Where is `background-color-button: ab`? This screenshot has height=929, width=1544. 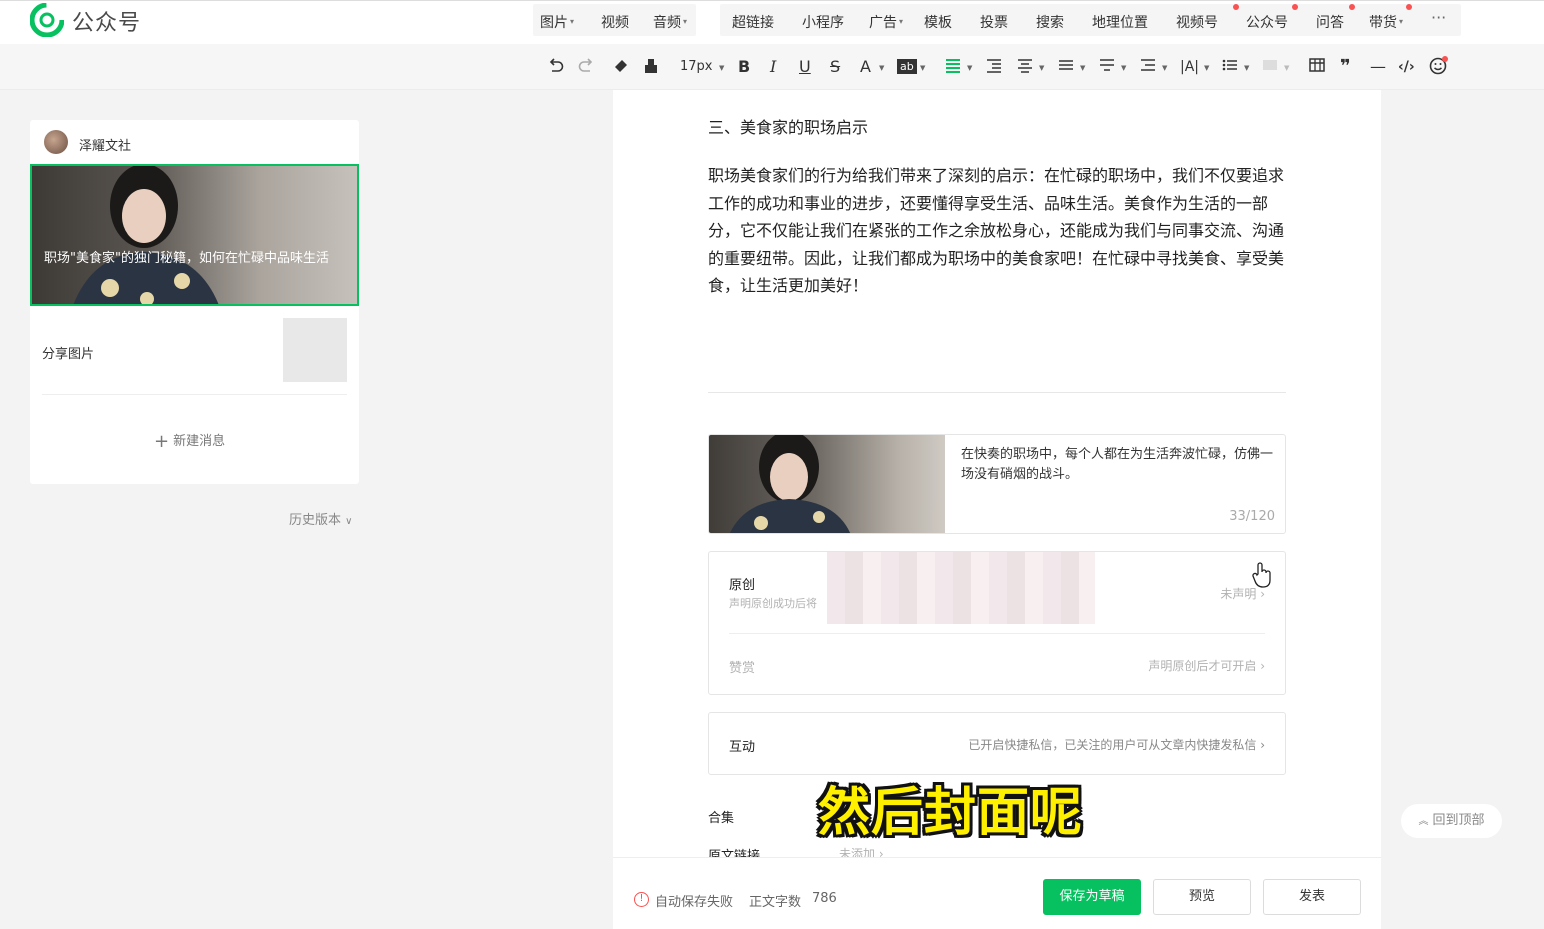 background-color-button: ab is located at coordinates (907, 66).